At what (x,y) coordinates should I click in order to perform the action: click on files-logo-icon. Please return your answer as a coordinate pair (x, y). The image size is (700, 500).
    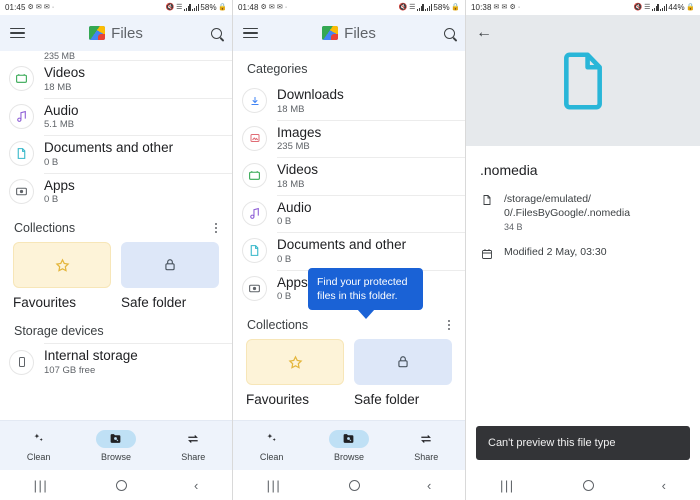
    Looking at the image, I should click on (330, 33).